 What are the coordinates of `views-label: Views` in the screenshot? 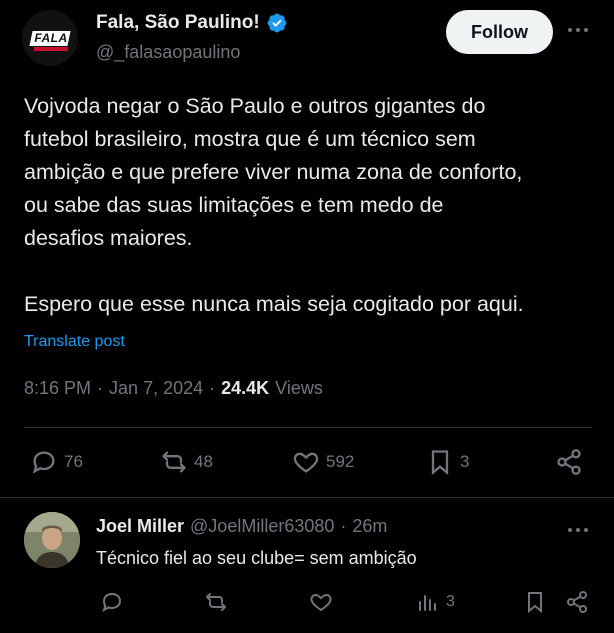 It's located at (299, 388).